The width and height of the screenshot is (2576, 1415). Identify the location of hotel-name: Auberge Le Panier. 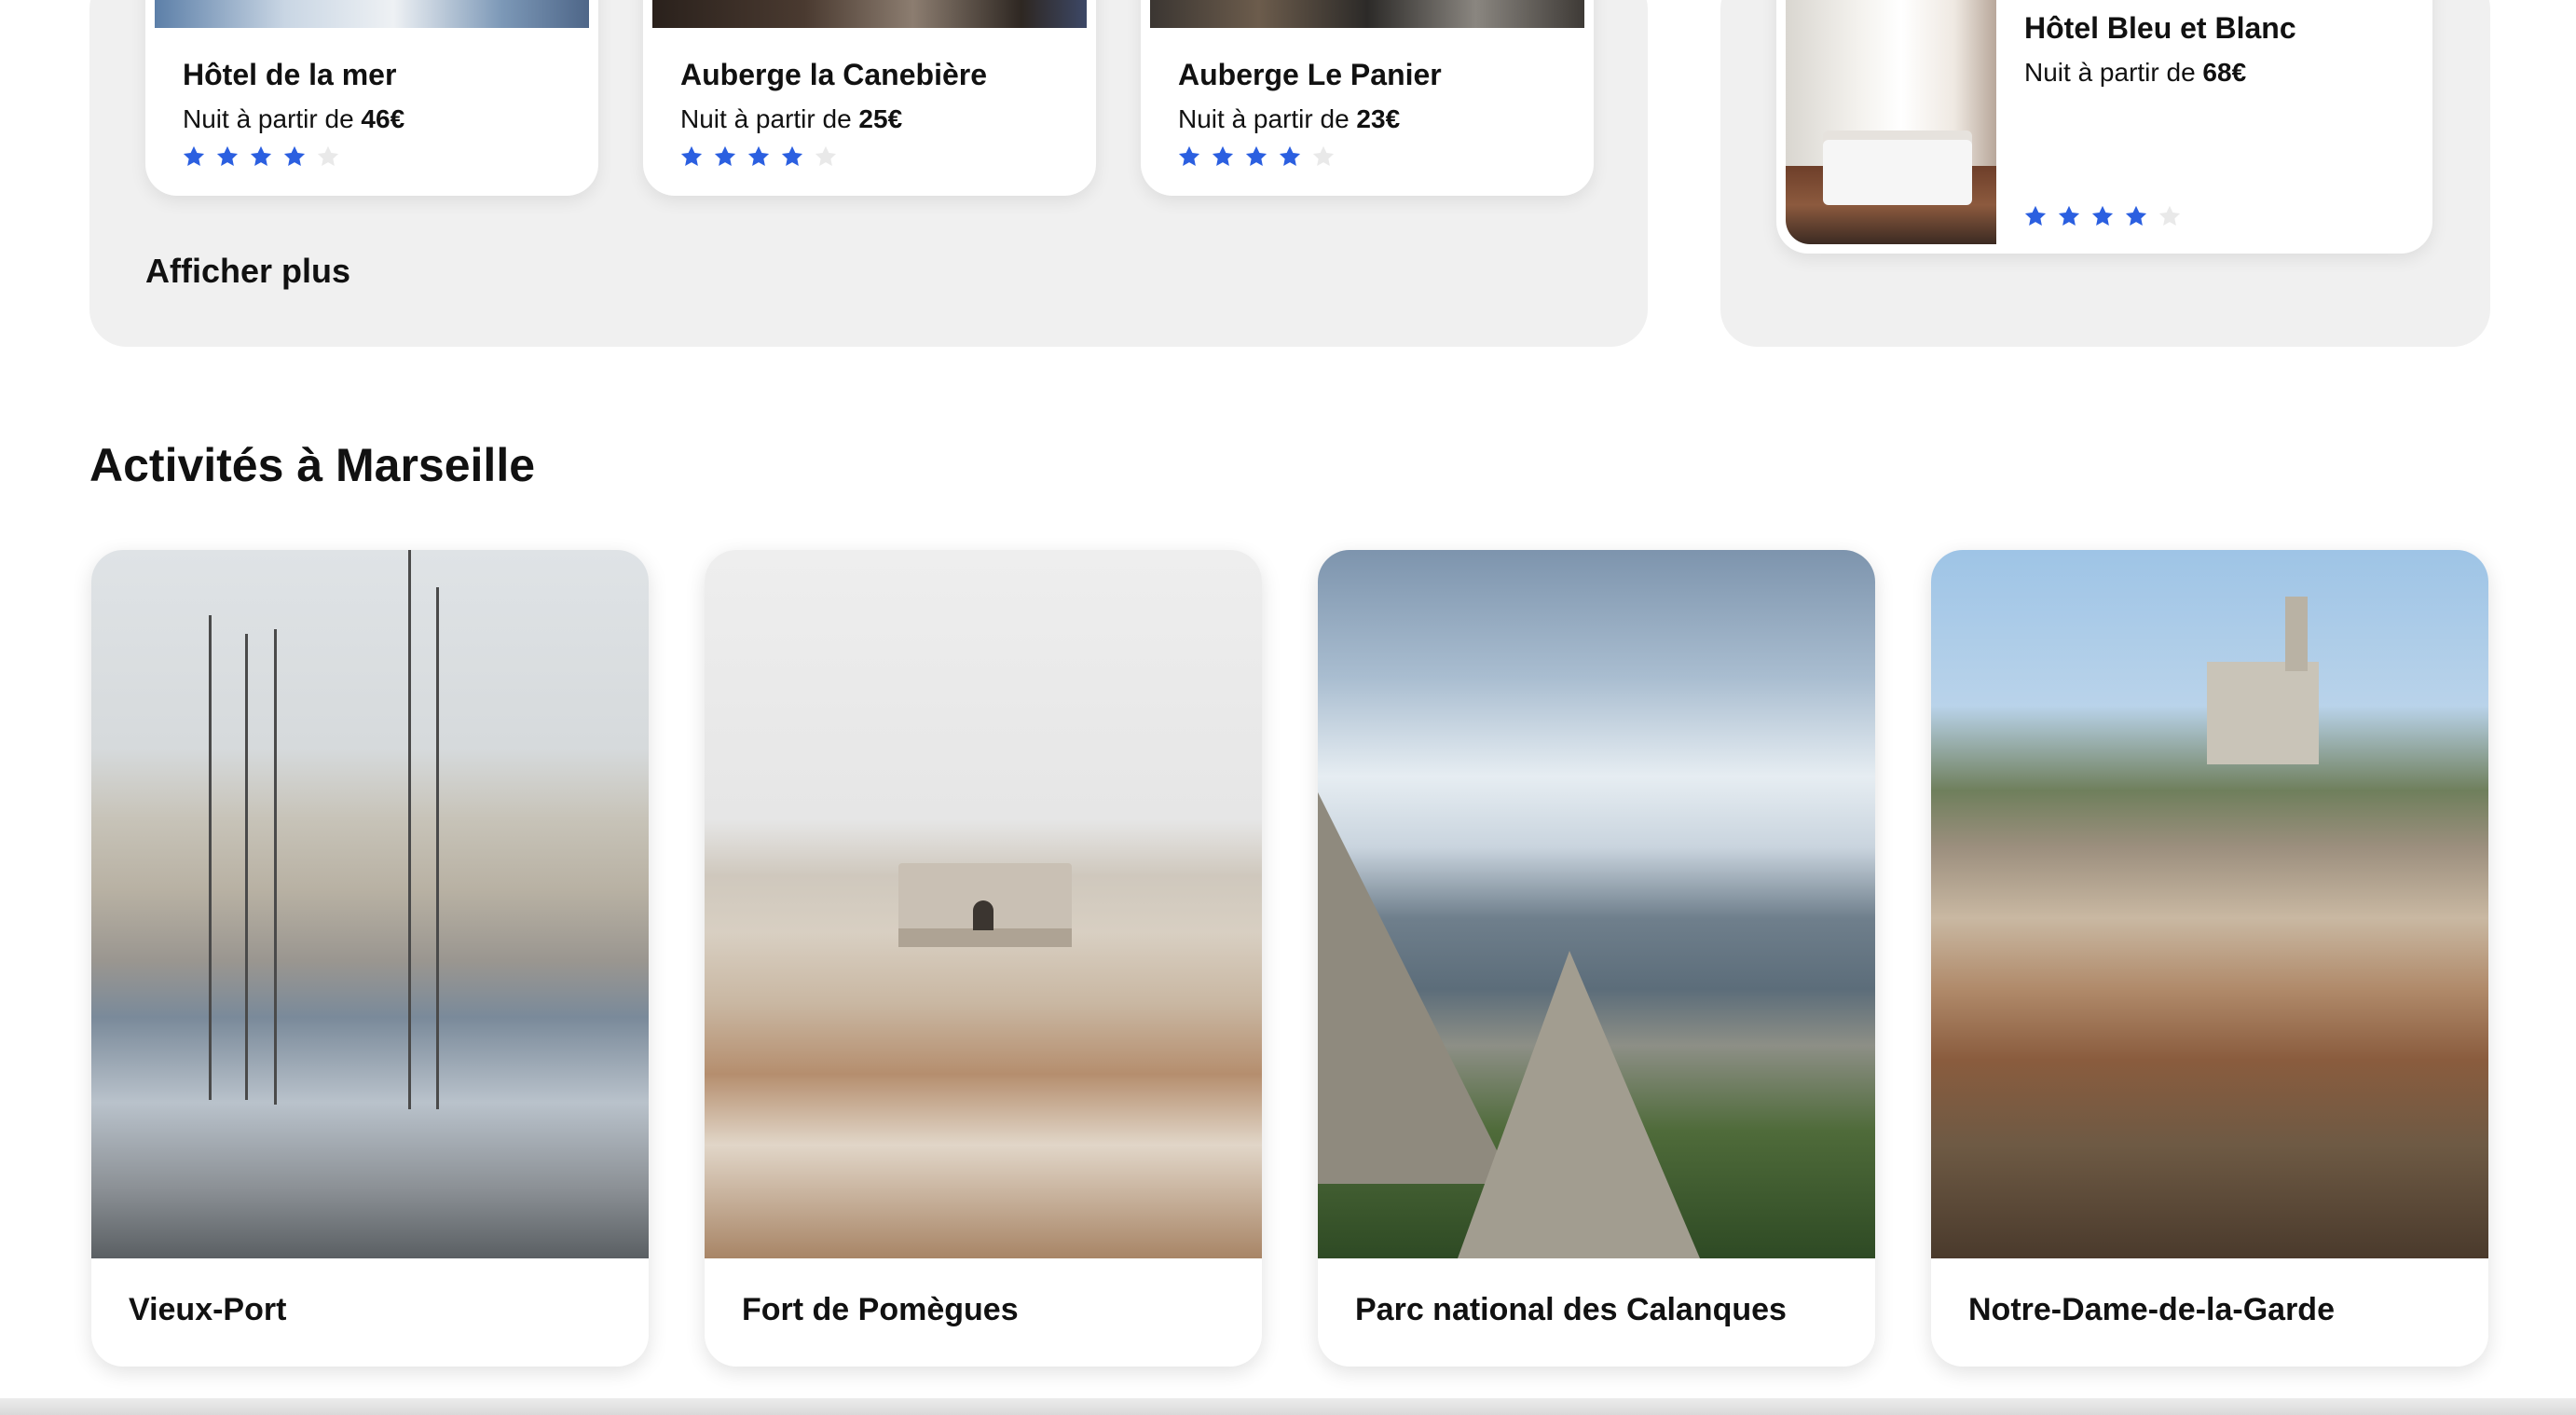
(1310, 74).